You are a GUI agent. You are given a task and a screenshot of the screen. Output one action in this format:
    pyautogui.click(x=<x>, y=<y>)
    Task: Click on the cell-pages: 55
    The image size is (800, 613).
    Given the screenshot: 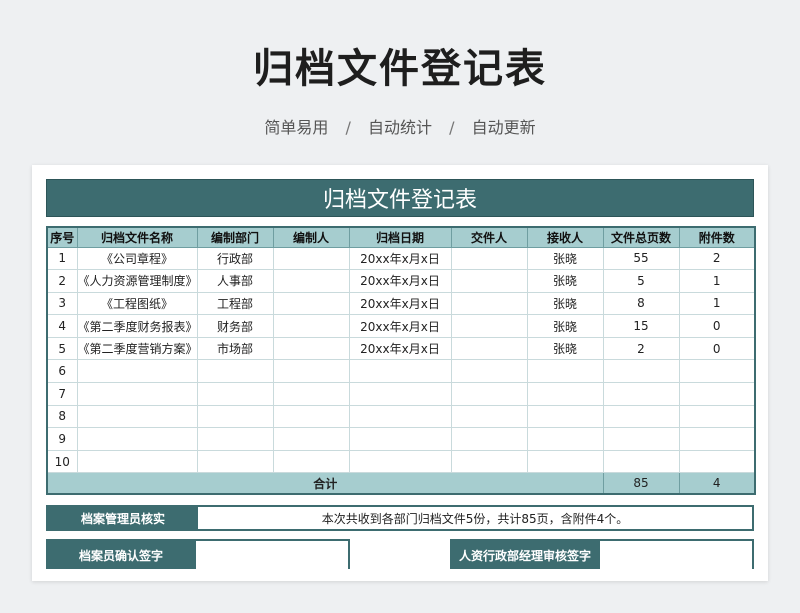 What is the action you would take?
    pyautogui.click(x=641, y=258)
    